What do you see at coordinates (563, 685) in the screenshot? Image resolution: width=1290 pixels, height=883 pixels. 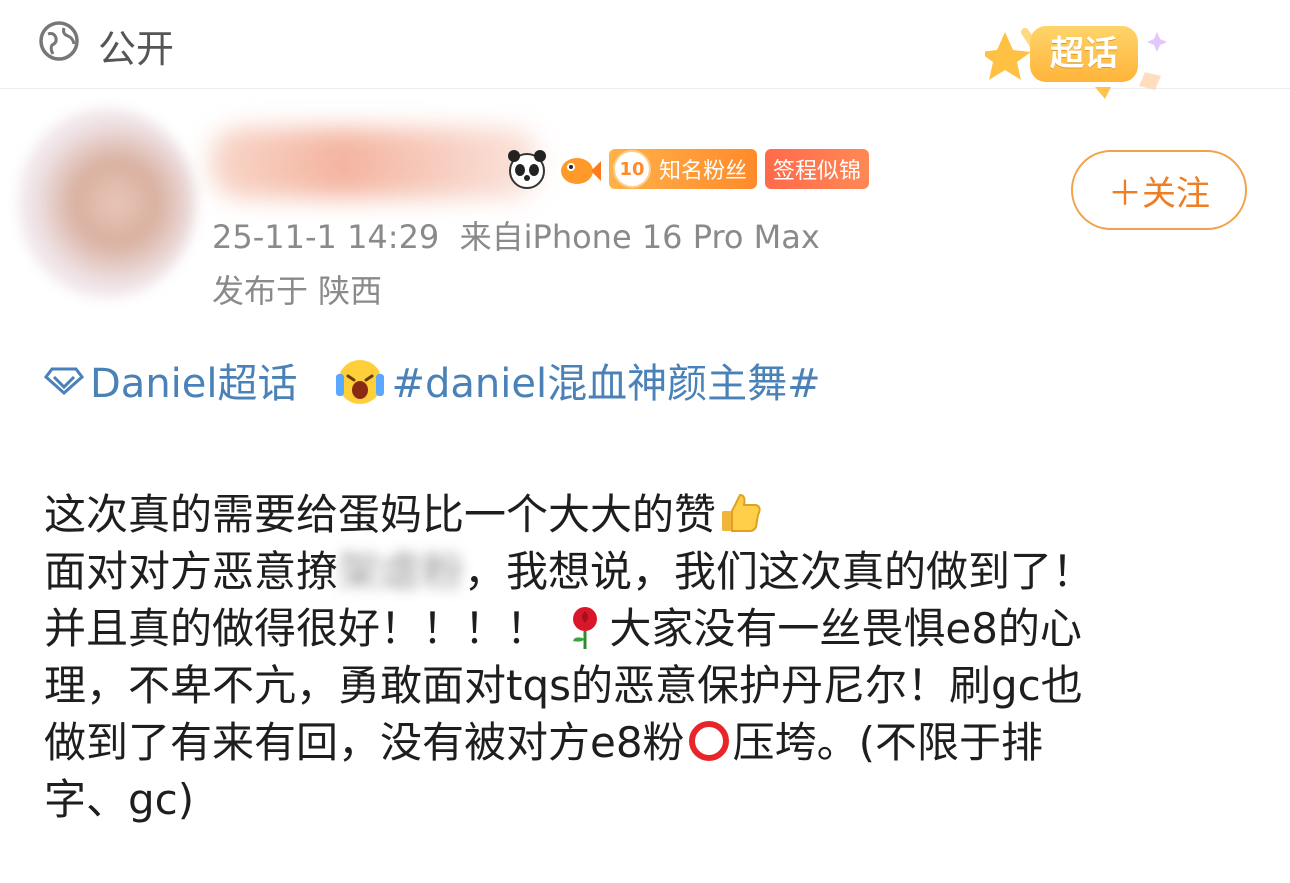 I see `post-line-4: 理，不卑不亢，勇敢面对tqs的恶意保护丹尼尔！刷gc也` at bounding box center [563, 685].